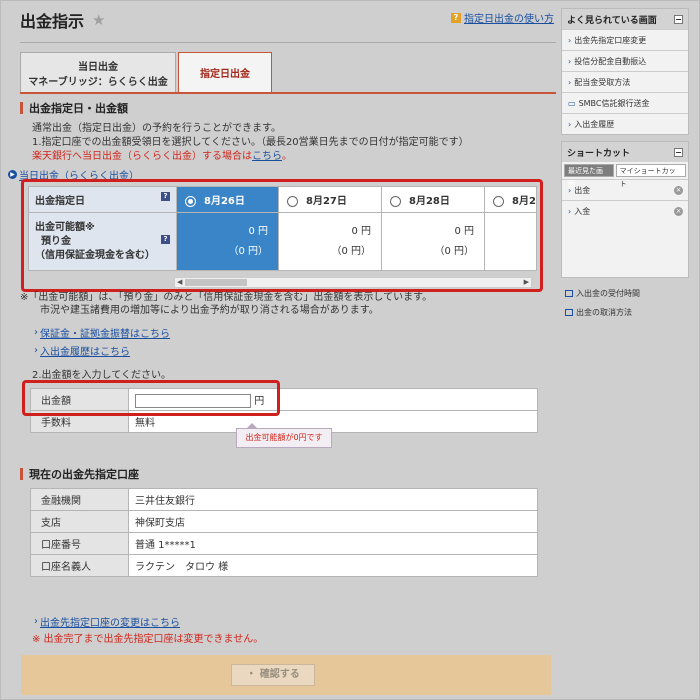 This screenshot has width=700, height=700. I want to click on guide-link-row: ? 指定日出金の使い方, so click(502, 17).